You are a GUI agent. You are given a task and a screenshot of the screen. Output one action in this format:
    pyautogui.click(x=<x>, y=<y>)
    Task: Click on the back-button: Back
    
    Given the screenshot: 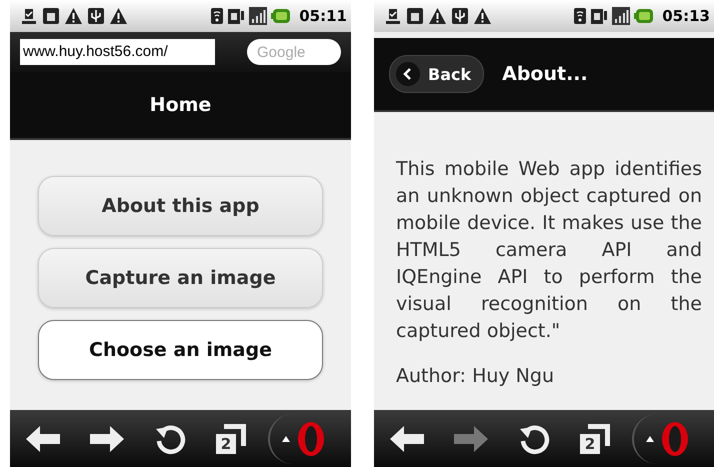 What is the action you would take?
    pyautogui.click(x=436, y=74)
    